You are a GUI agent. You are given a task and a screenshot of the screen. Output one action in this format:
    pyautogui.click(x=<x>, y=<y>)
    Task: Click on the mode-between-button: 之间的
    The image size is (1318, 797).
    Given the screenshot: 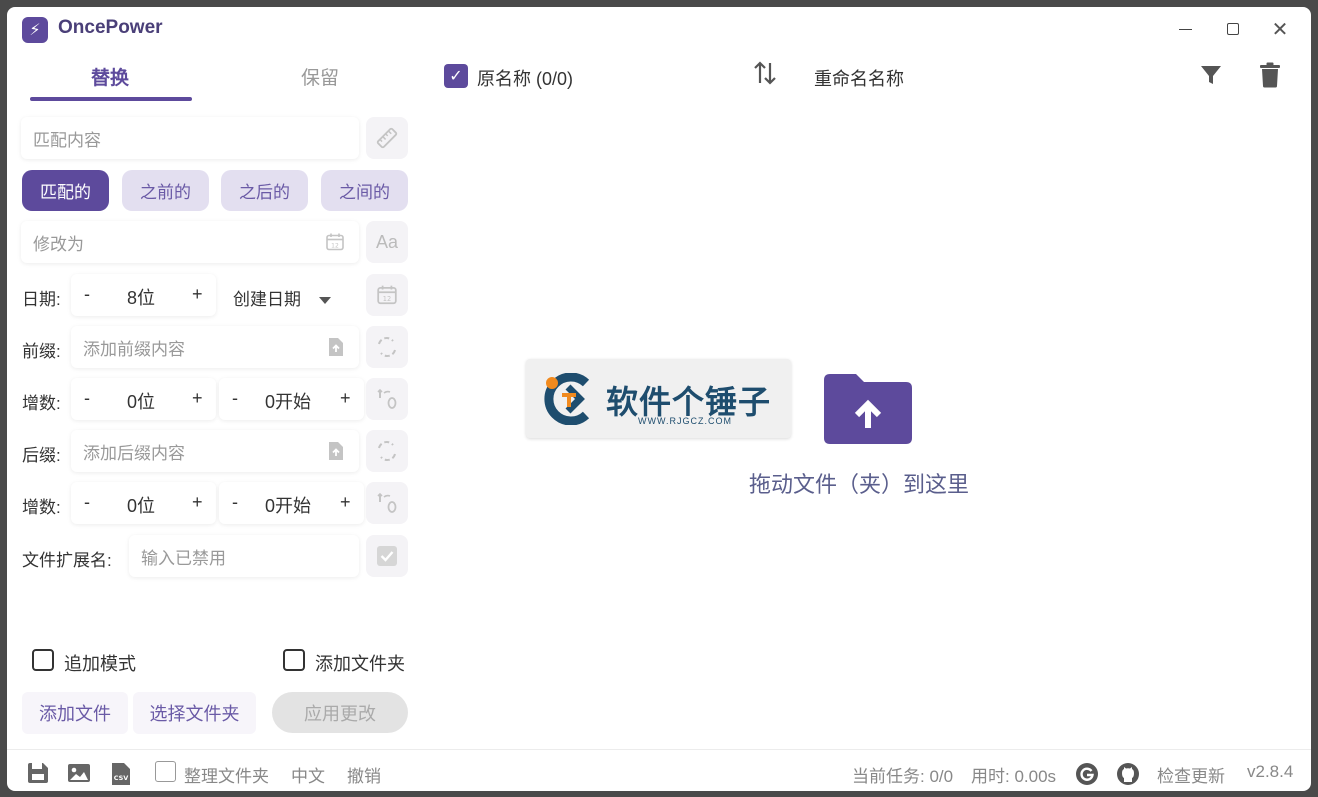 What is the action you would take?
    pyautogui.click(x=364, y=190)
    